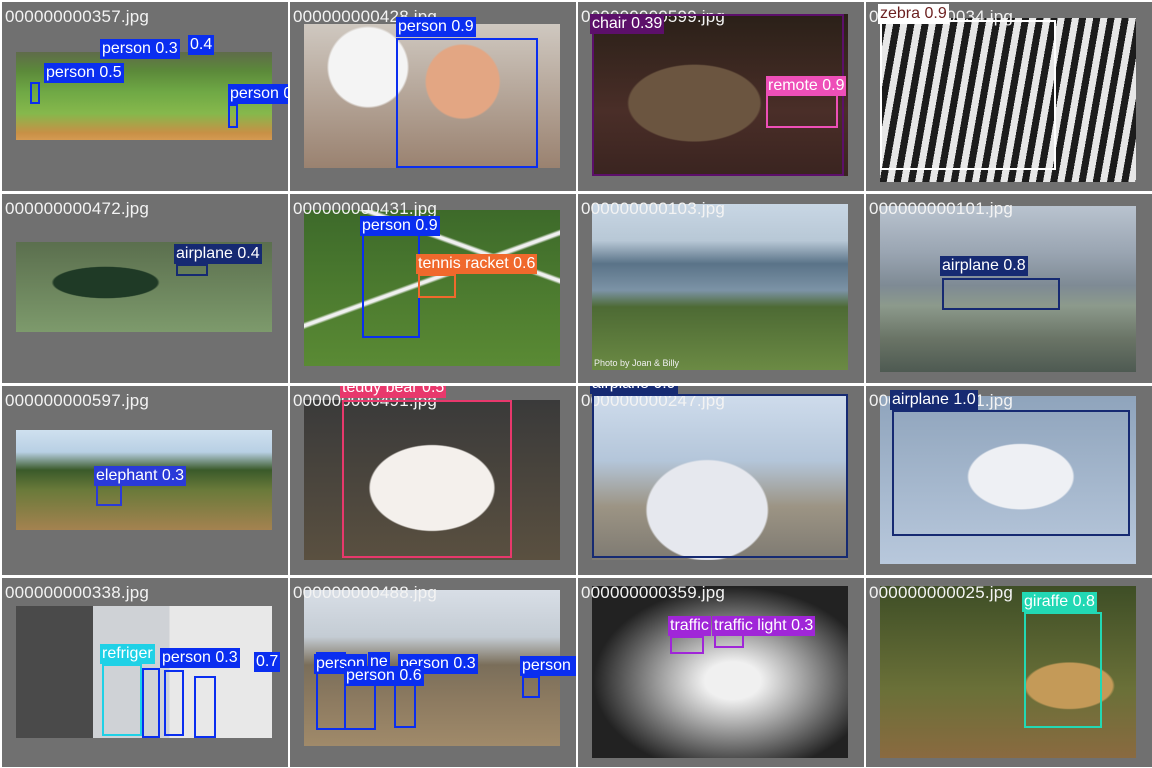  What do you see at coordinates (913, 14) in the screenshot?
I see `detection-label: zebra 0.9` at bounding box center [913, 14].